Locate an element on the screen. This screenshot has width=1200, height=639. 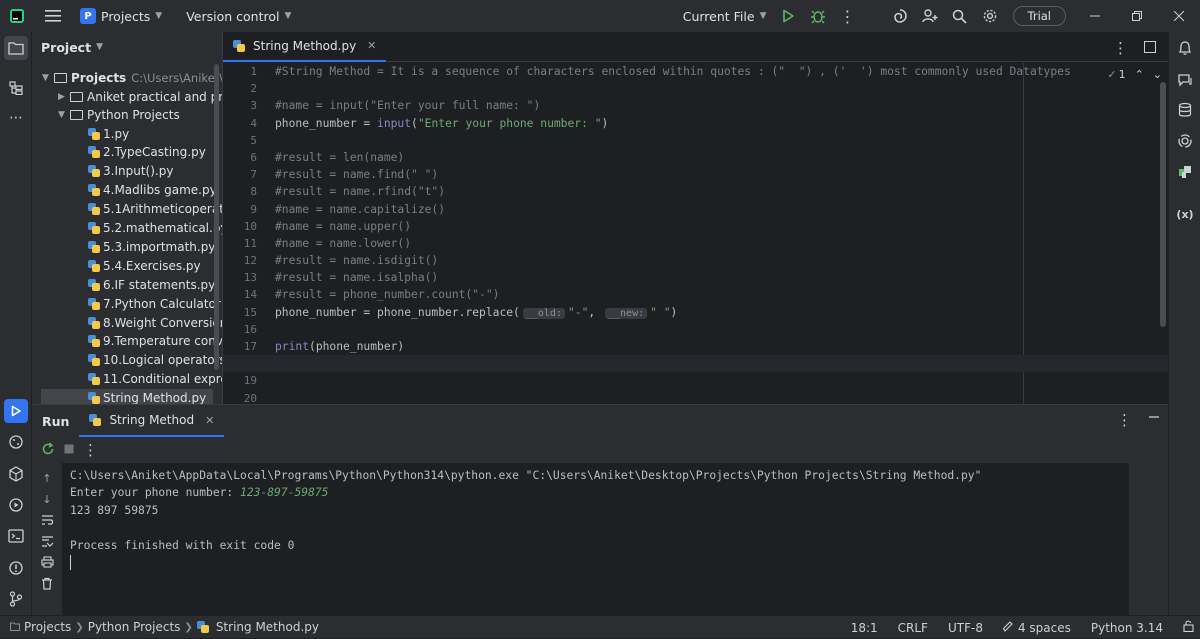
tree-file-item: 9.Temperature conversio is located at coordinates (155, 341).